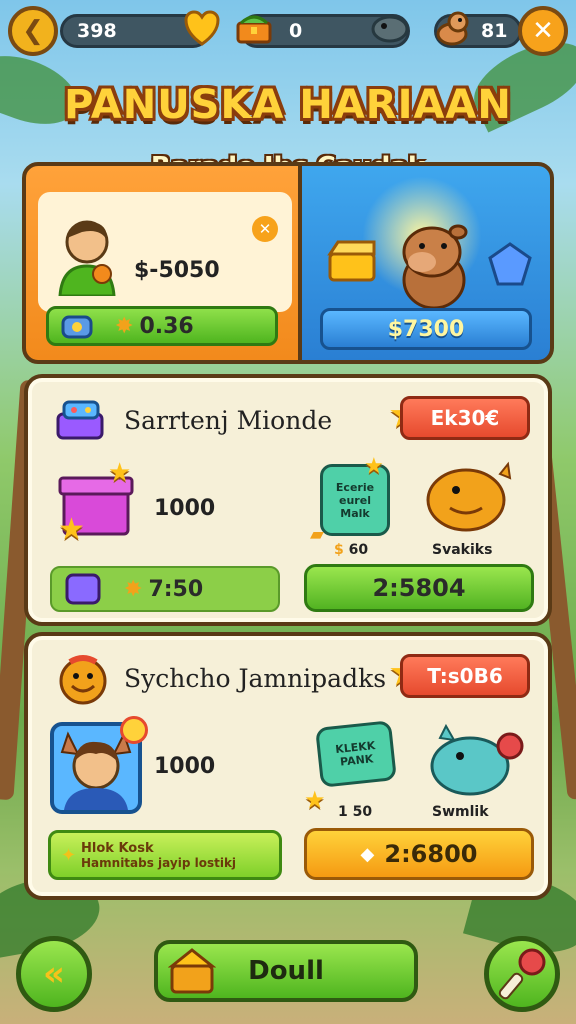 The height and width of the screenshot is (1024, 576). What do you see at coordinates (185, 766) in the screenshot?
I see `offer-2-quantity: 1000` at bounding box center [185, 766].